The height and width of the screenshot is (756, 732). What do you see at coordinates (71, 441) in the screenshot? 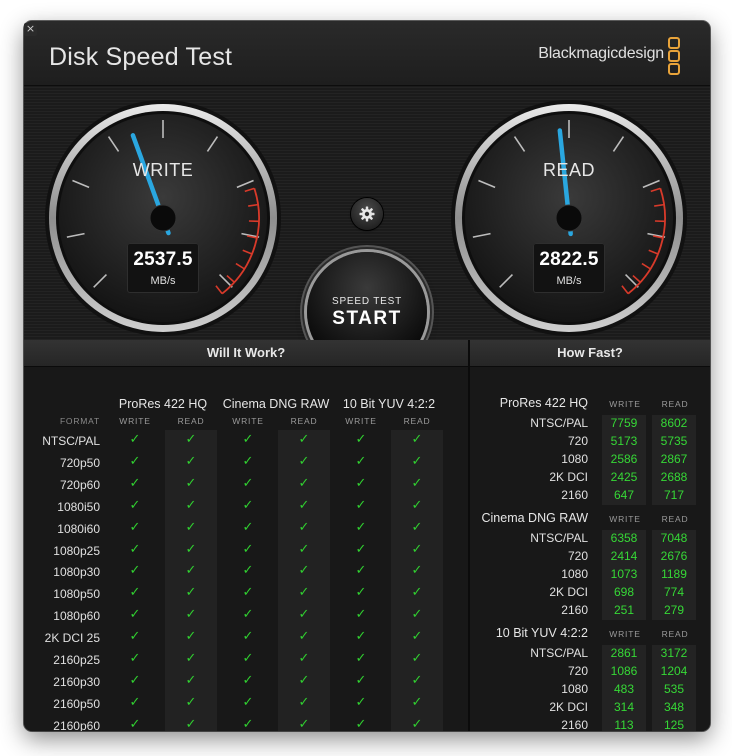
I see `format-row-label: NTSC/PAL` at bounding box center [71, 441].